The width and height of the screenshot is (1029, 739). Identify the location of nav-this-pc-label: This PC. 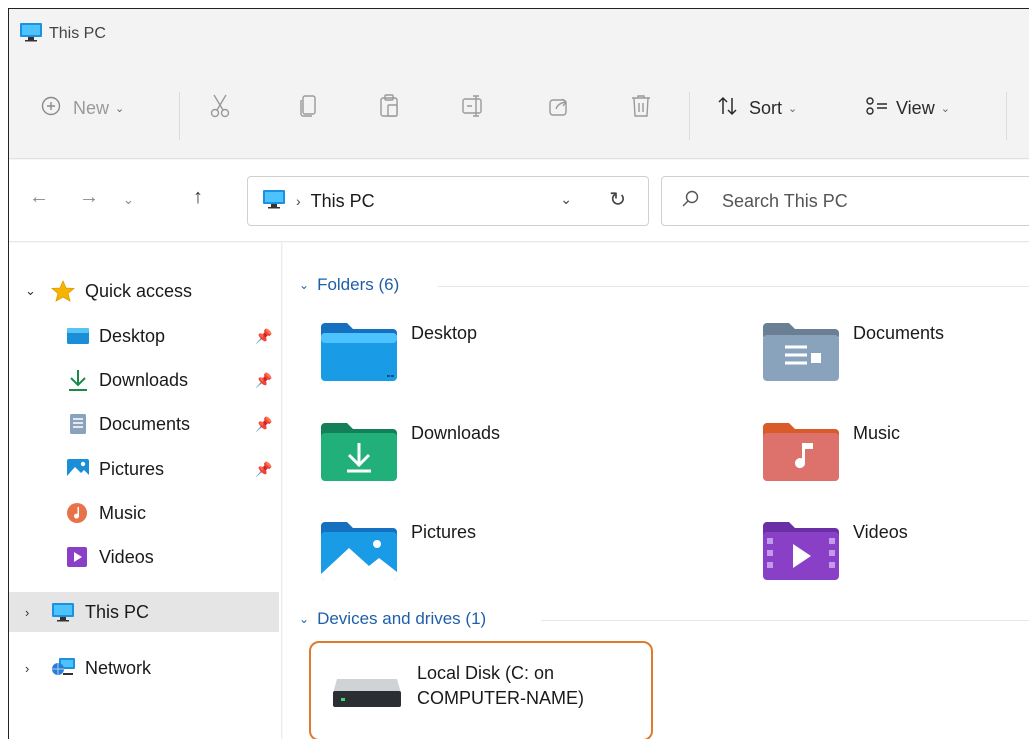
(117, 611).